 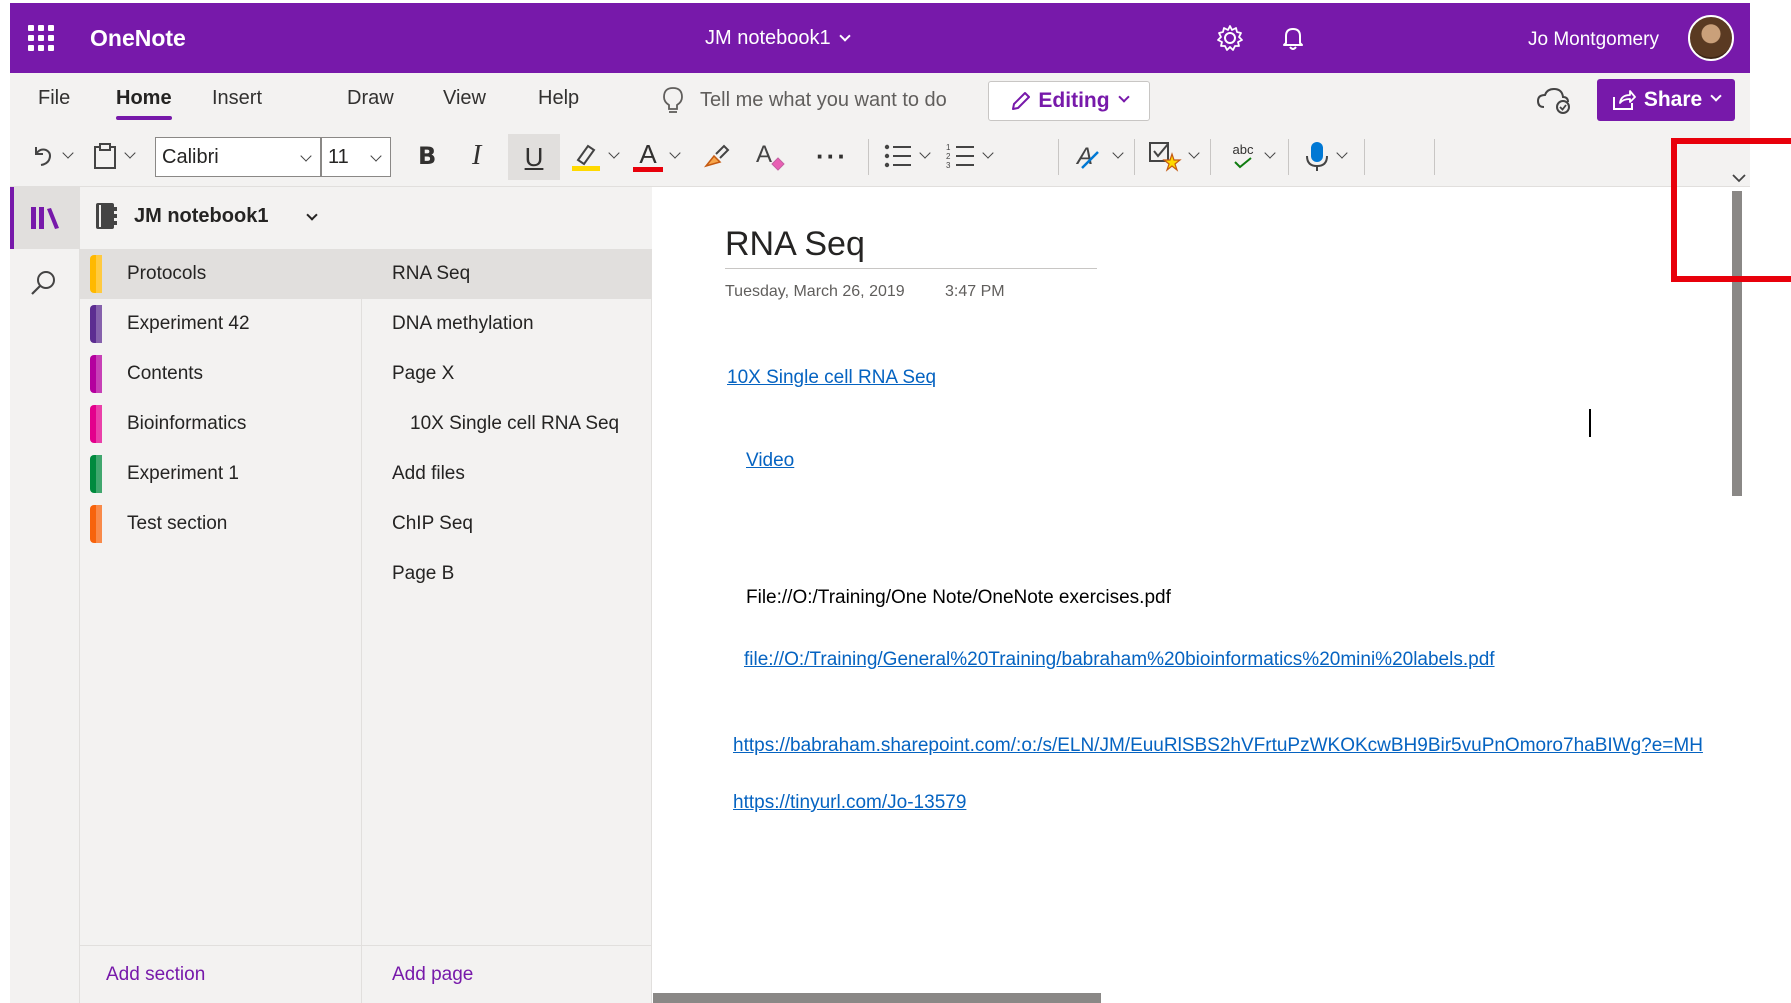 I want to click on highlight-button, so click(x=595, y=156).